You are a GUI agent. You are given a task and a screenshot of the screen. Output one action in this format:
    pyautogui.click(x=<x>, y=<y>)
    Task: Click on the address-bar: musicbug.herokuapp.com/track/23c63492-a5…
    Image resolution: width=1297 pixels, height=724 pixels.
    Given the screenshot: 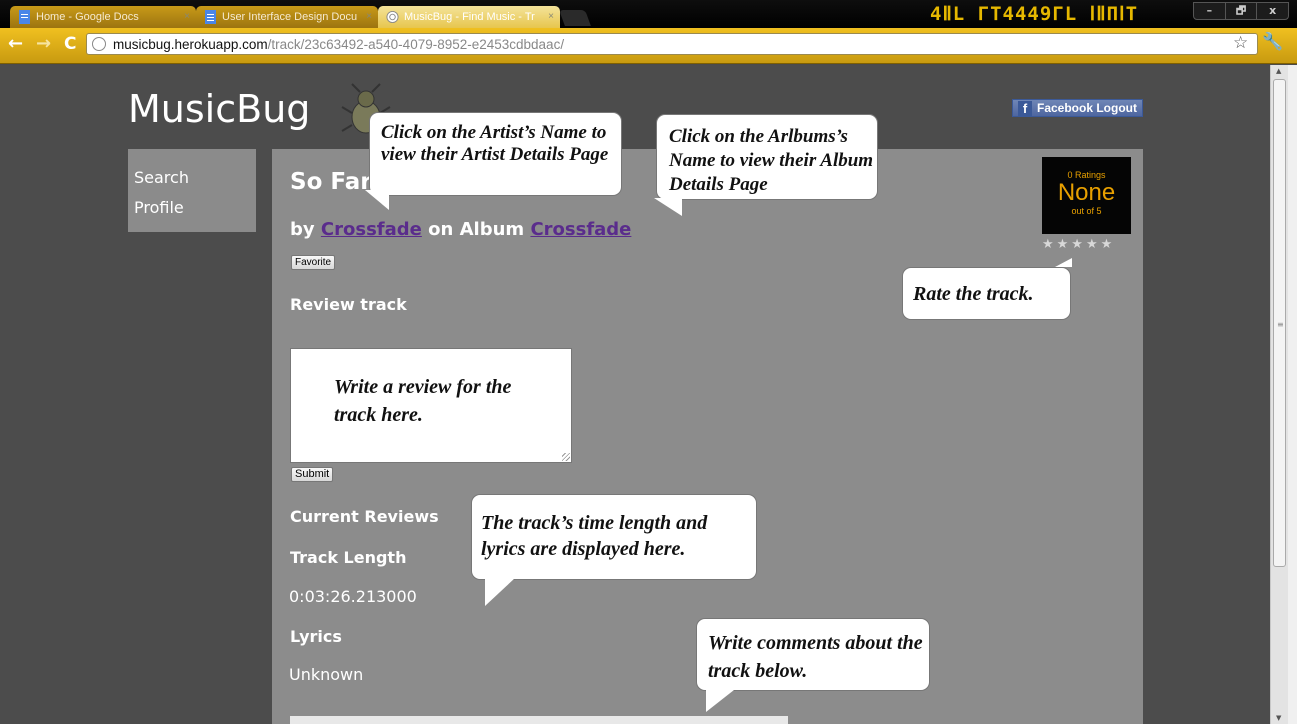 What is the action you would take?
    pyautogui.click(x=672, y=44)
    